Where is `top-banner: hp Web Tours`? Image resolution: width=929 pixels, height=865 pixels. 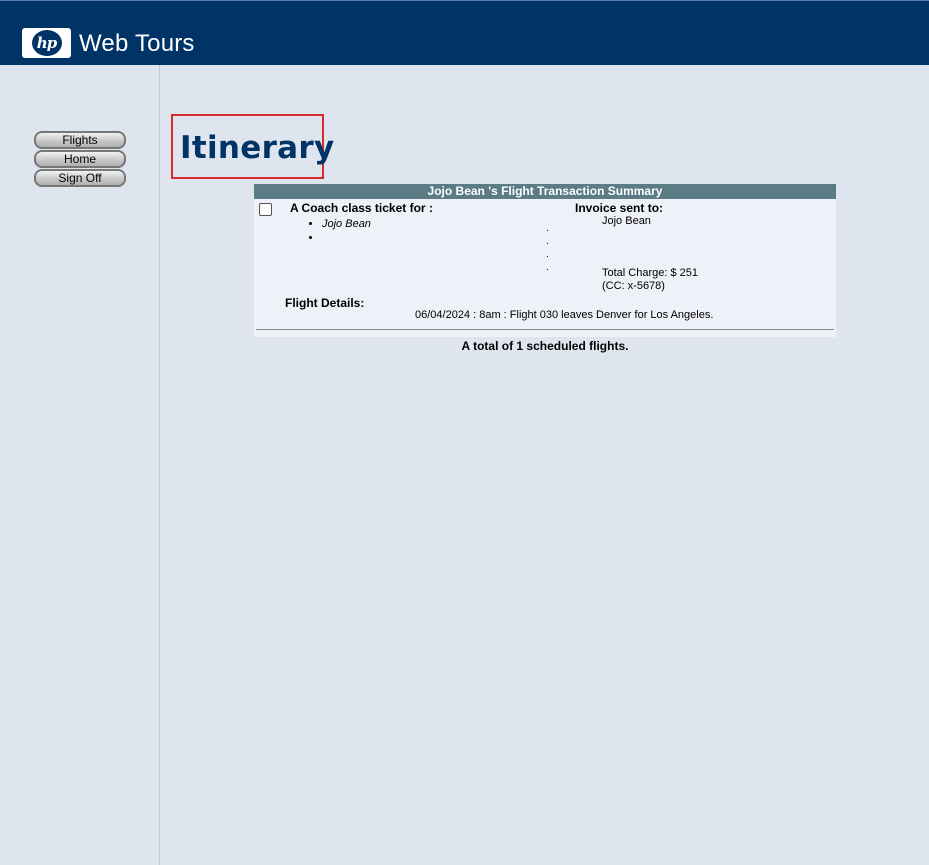
top-banner: hp Web Tours is located at coordinates (464, 32).